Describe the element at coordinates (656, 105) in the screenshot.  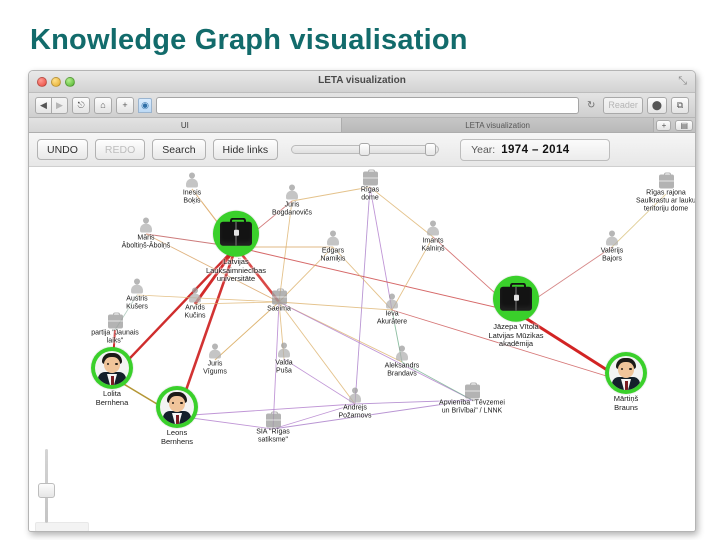
I see `downloads-button: ⬤` at that location.